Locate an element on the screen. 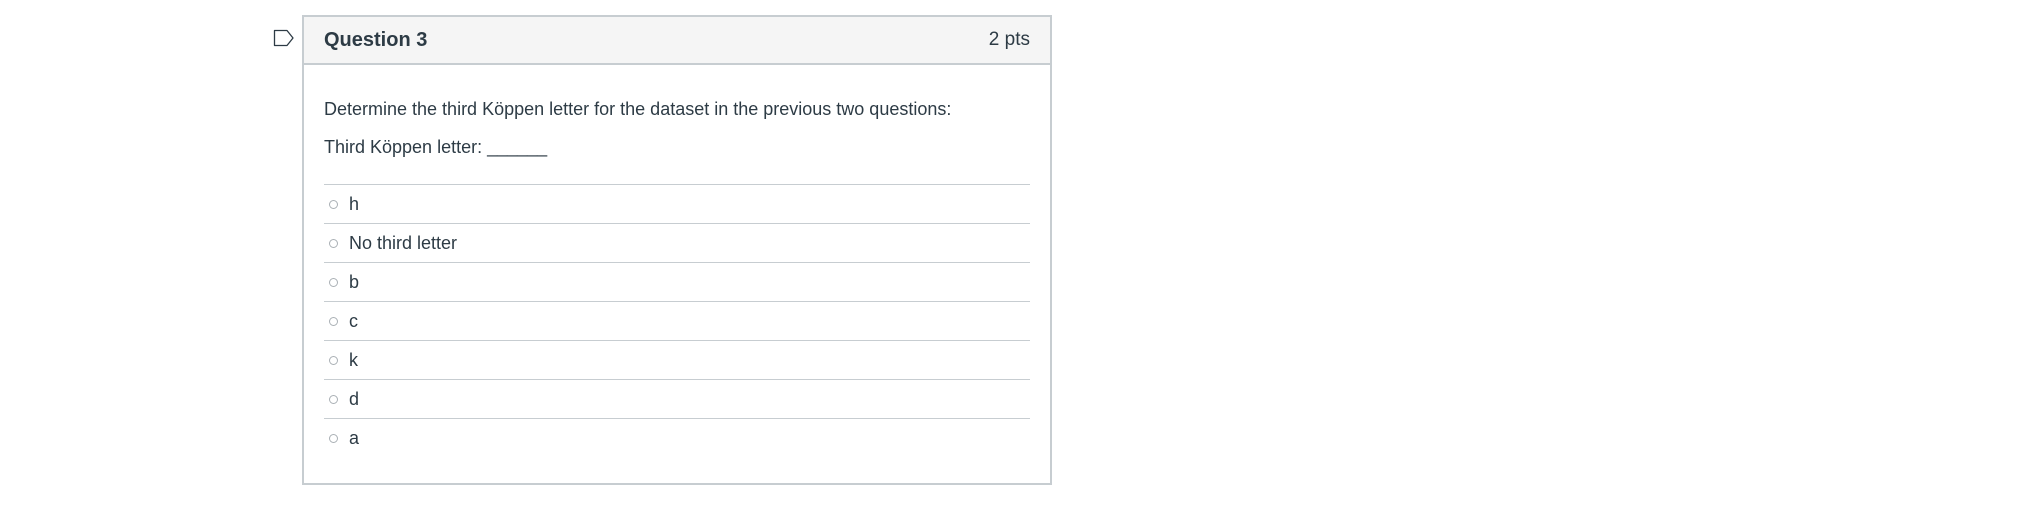 This screenshot has width=2018, height=520. answer-option: b is located at coordinates (677, 282).